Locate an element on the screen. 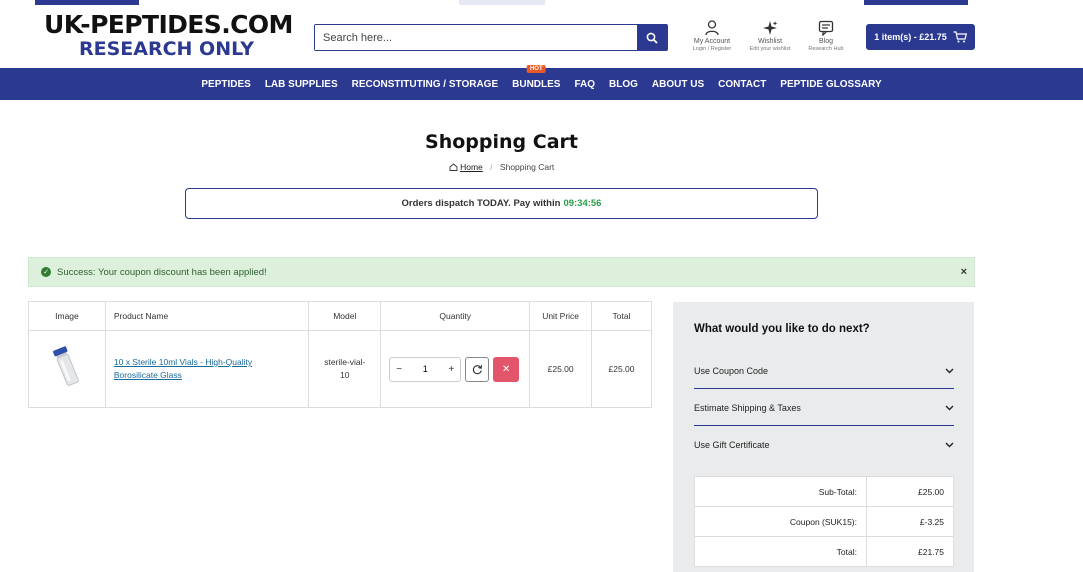 The image size is (1083, 572). nav-reconstituting-storage: RECONSTITUTING / STORAGE is located at coordinates (425, 84).